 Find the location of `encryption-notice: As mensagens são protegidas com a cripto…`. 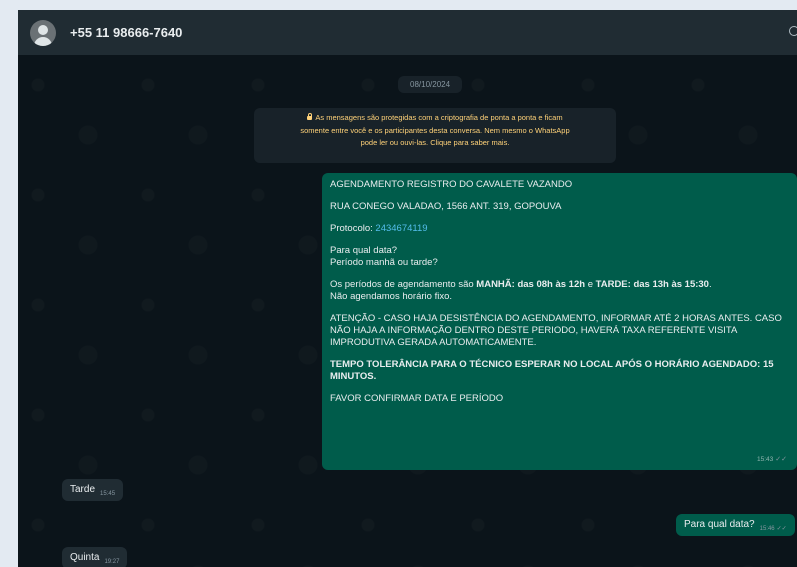

encryption-notice: As mensagens são protegidas com a cripto… is located at coordinates (435, 135).